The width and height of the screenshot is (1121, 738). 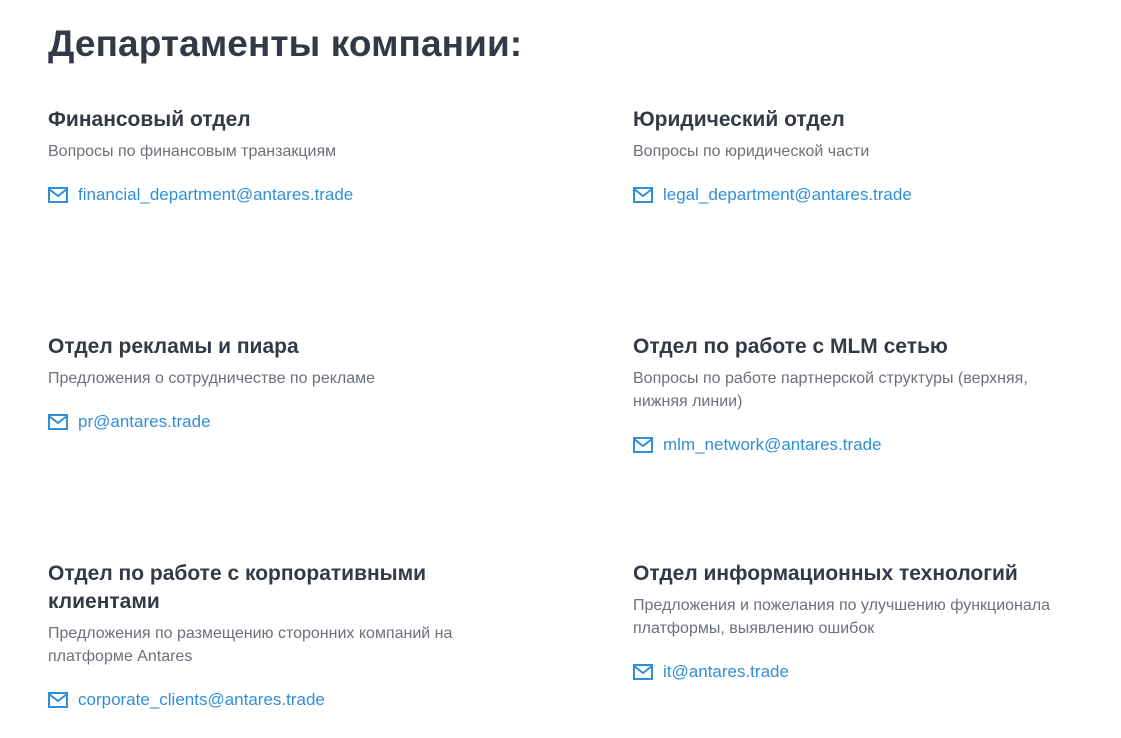 What do you see at coordinates (212, 378) in the screenshot?
I see `department-description: Предложения о сотрудничестве по рекламе` at bounding box center [212, 378].